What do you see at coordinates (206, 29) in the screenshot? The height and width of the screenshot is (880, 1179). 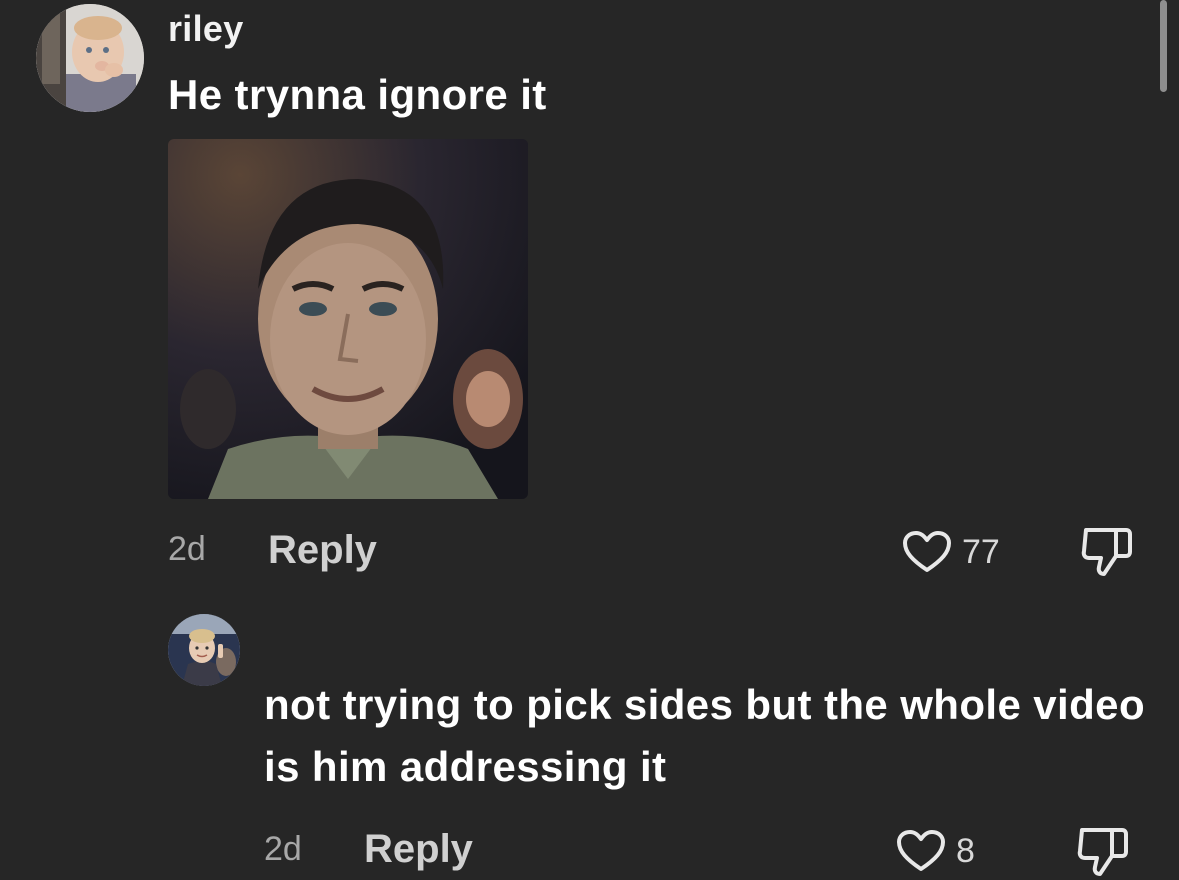 I see `comment-username: riley` at bounding box center [206, 29].